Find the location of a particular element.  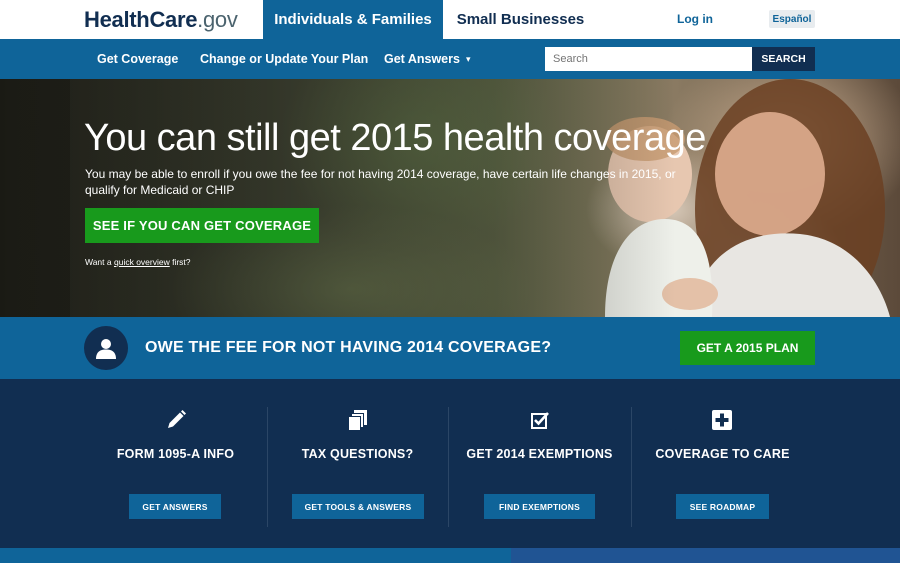

logo-gov: .gov is located at coordinates (217, 19).